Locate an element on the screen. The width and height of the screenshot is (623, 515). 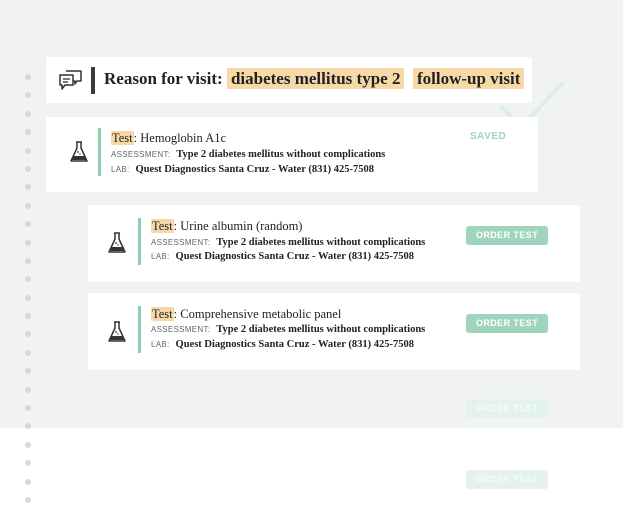
reason-label: Reason for visit is located at coordinates (161, 78).